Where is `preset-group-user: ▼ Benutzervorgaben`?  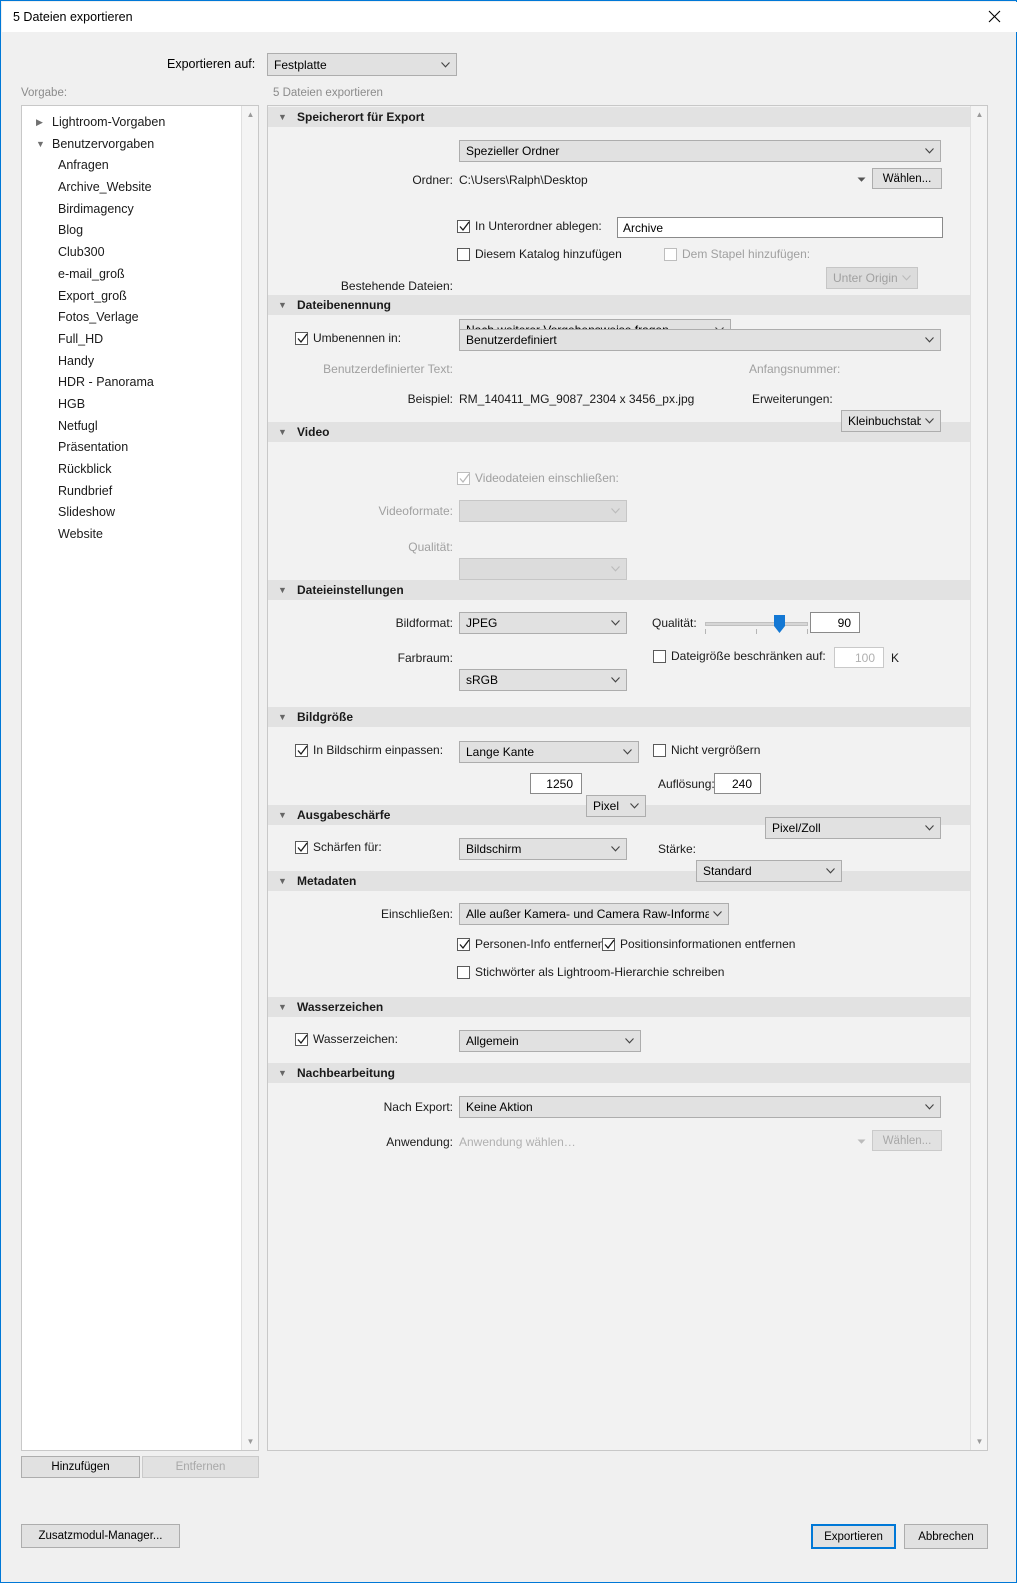
preset-group-user: ▼ Benutzervorgaben is located at coordinates (132, 145).